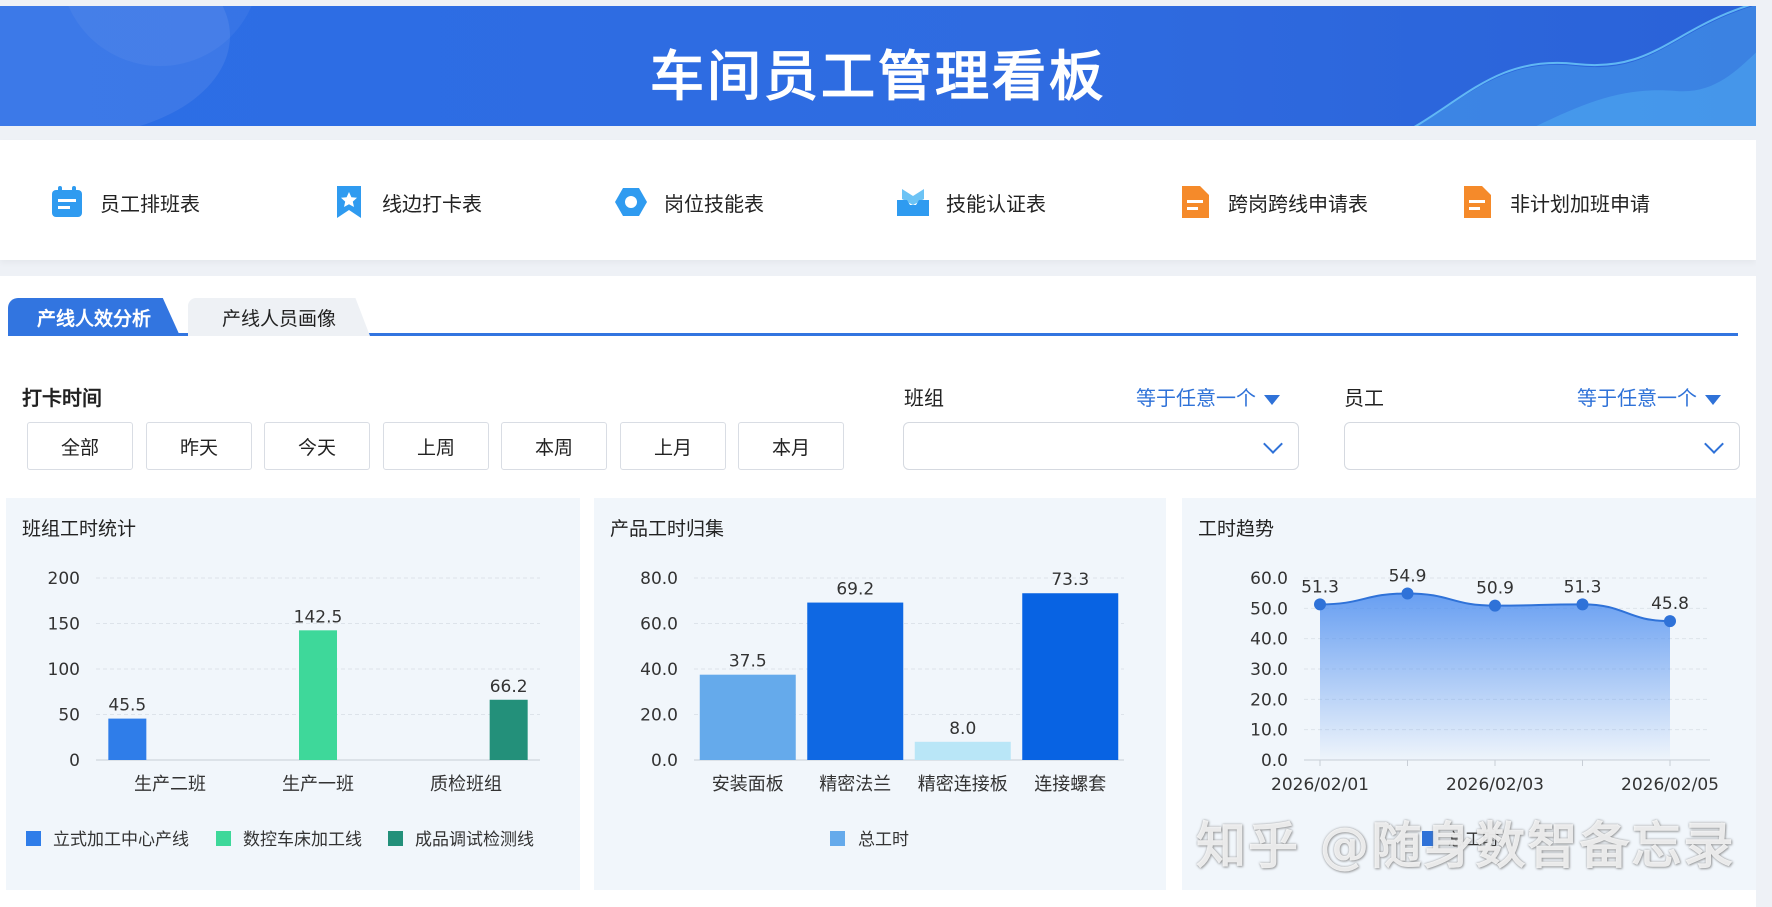 The width and height of the screenshot is (1772, 907). What do you see at coordinates (127, 706) in the screenshot?
I see `data-label: 45.5` at bounding box center [127, 706].